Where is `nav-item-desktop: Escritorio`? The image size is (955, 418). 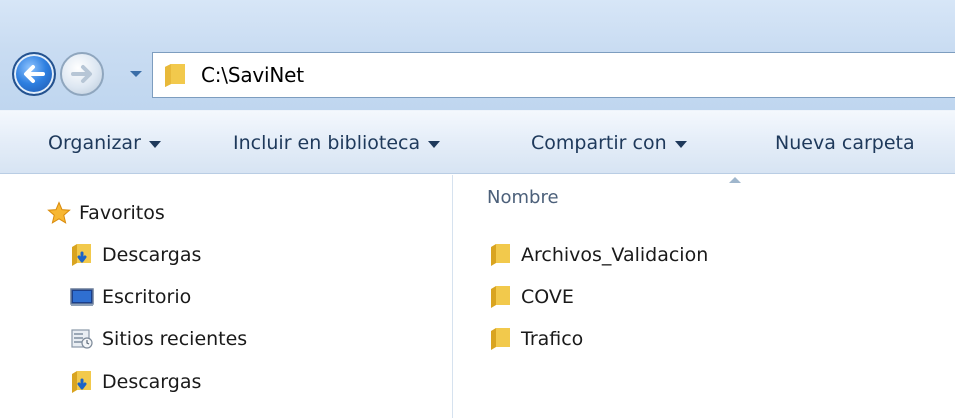
nav-item-desktop: Escritorio is located at coordinates (130, 297).